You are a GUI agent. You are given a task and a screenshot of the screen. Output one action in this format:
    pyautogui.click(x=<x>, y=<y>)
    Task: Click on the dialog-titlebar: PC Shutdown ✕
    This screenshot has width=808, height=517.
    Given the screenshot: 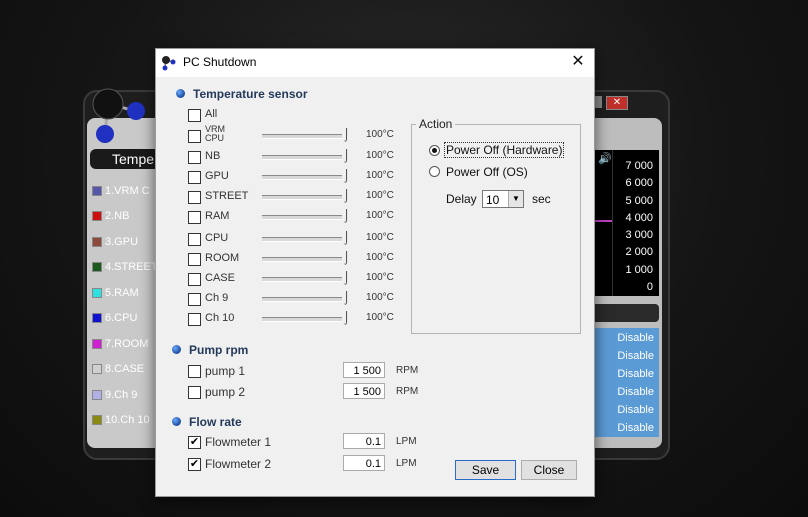 What is the action you would take?
    pyautogui.click(x=375, y=63)
    